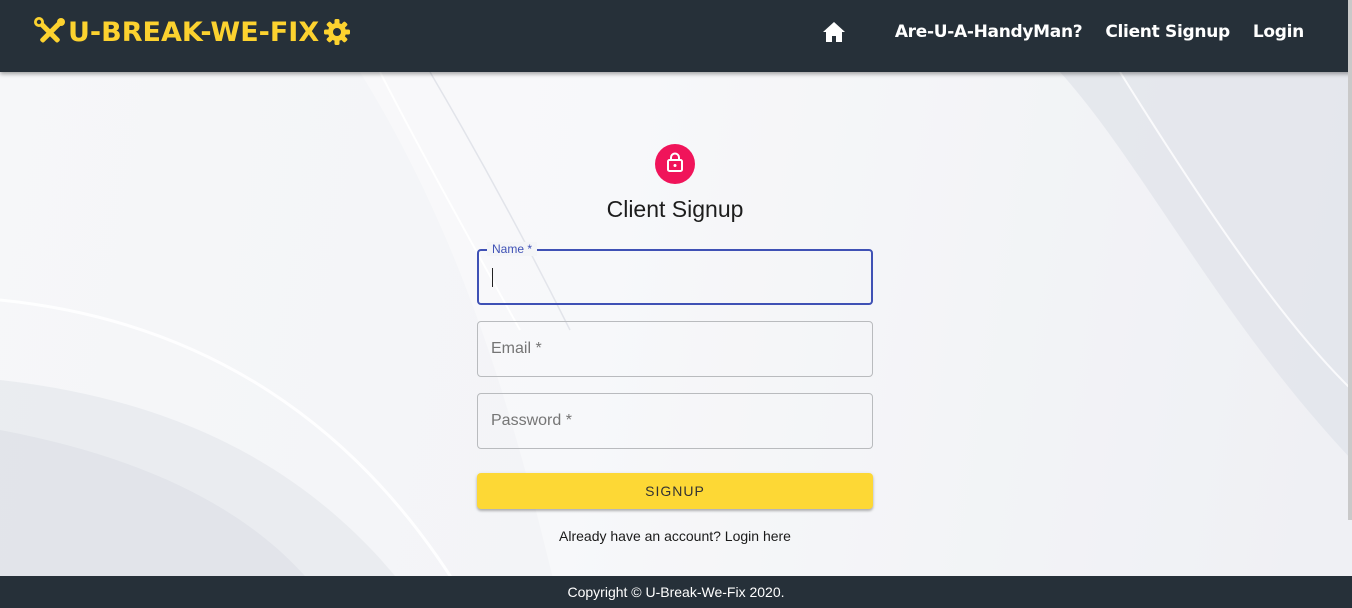 The height and width of the screenshot is (608, 1352). Describe the element at coordinates (675, 421) in the screenshot. I see `password-field: Password *` at that location.